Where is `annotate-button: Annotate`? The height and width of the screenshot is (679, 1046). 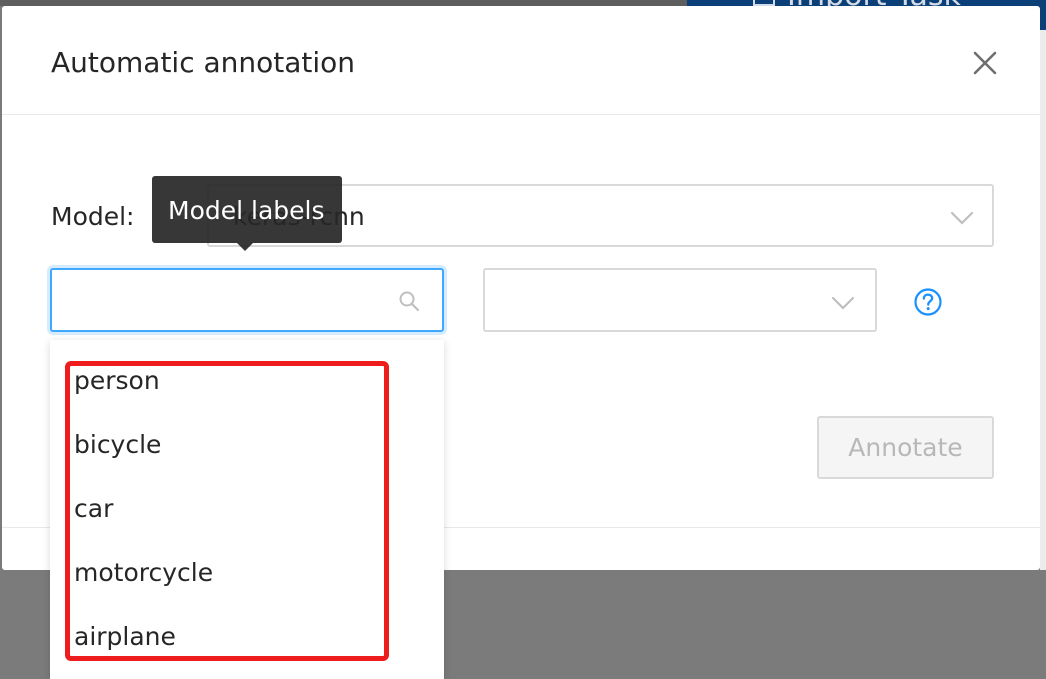
annotate-button: Annotate is located at coordinates (905, 447).